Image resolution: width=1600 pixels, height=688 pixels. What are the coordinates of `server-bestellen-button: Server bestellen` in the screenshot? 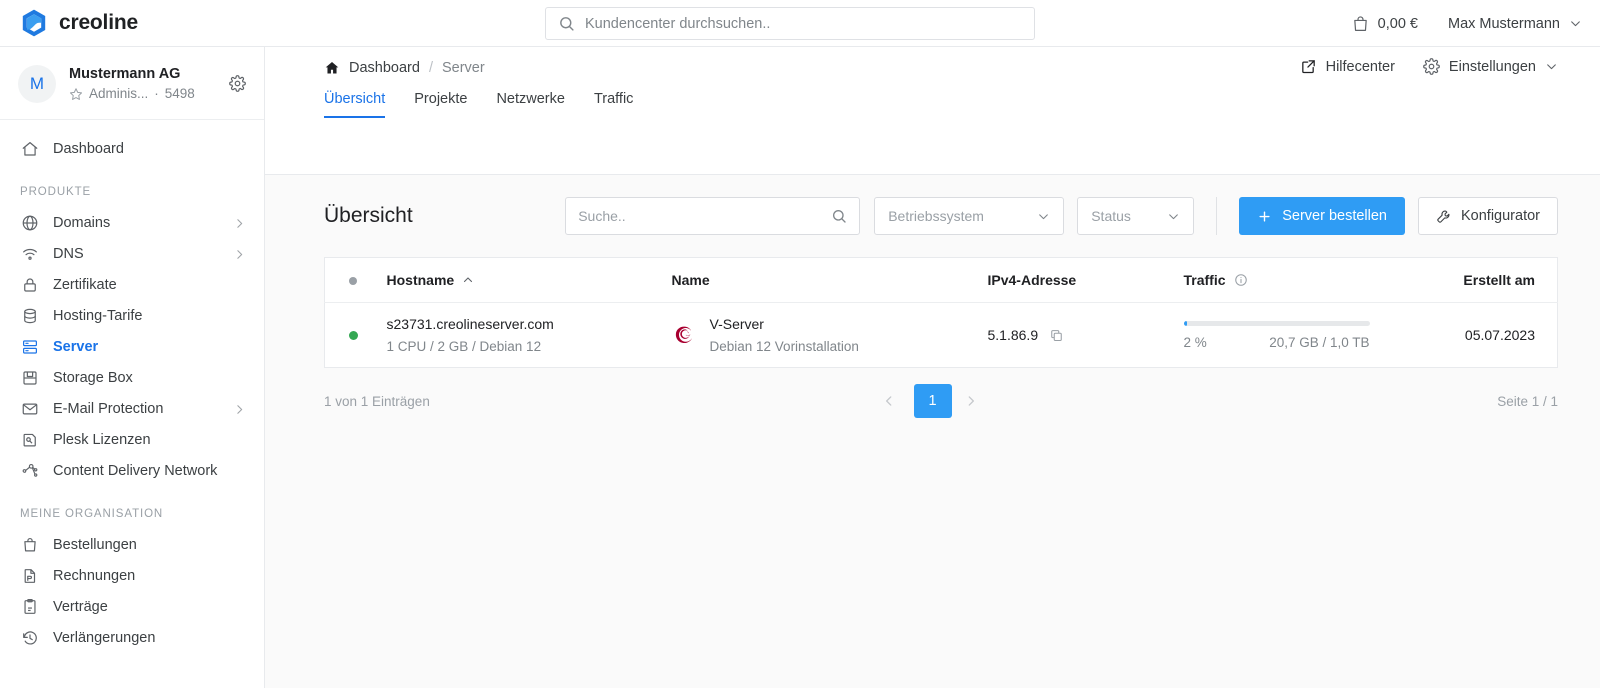 It's located at (1322, 216).